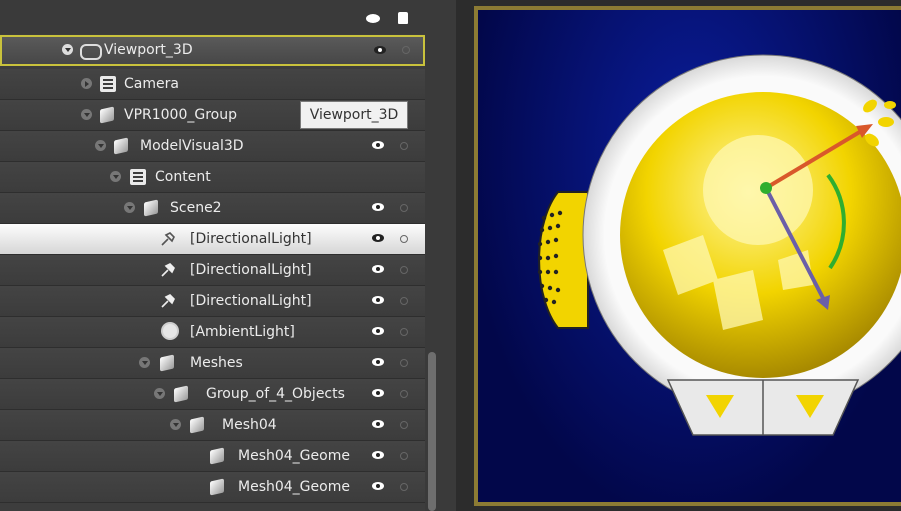 This screenshot has width=901, height=511. What do you see at coordinates (196, 208) in the screenshot?
I see `tree-item-label: Scene2` at bounding box center [196, 208].